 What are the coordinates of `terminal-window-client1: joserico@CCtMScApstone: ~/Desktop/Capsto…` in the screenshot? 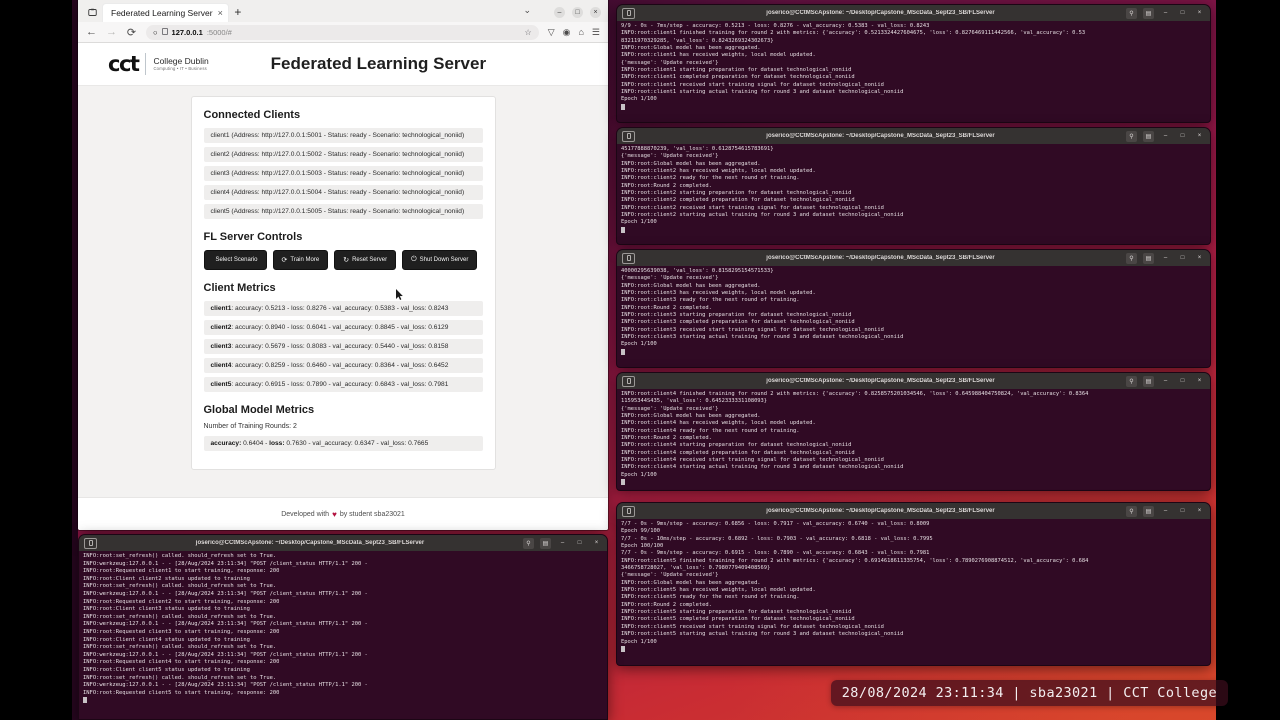 It's located at (913, 63).